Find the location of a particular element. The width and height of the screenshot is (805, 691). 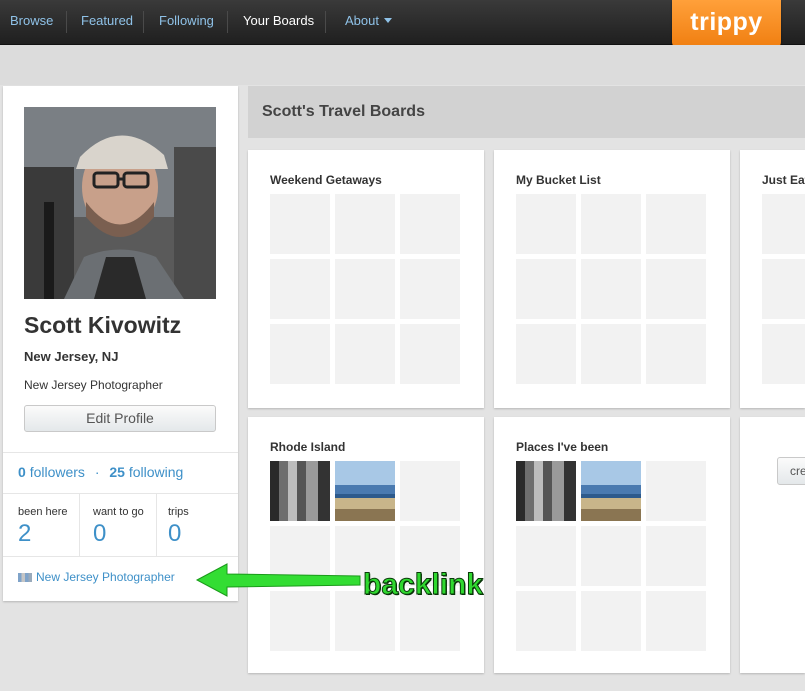

stat-want-to-go: want to go 0 is located at coordinates (118, 525).